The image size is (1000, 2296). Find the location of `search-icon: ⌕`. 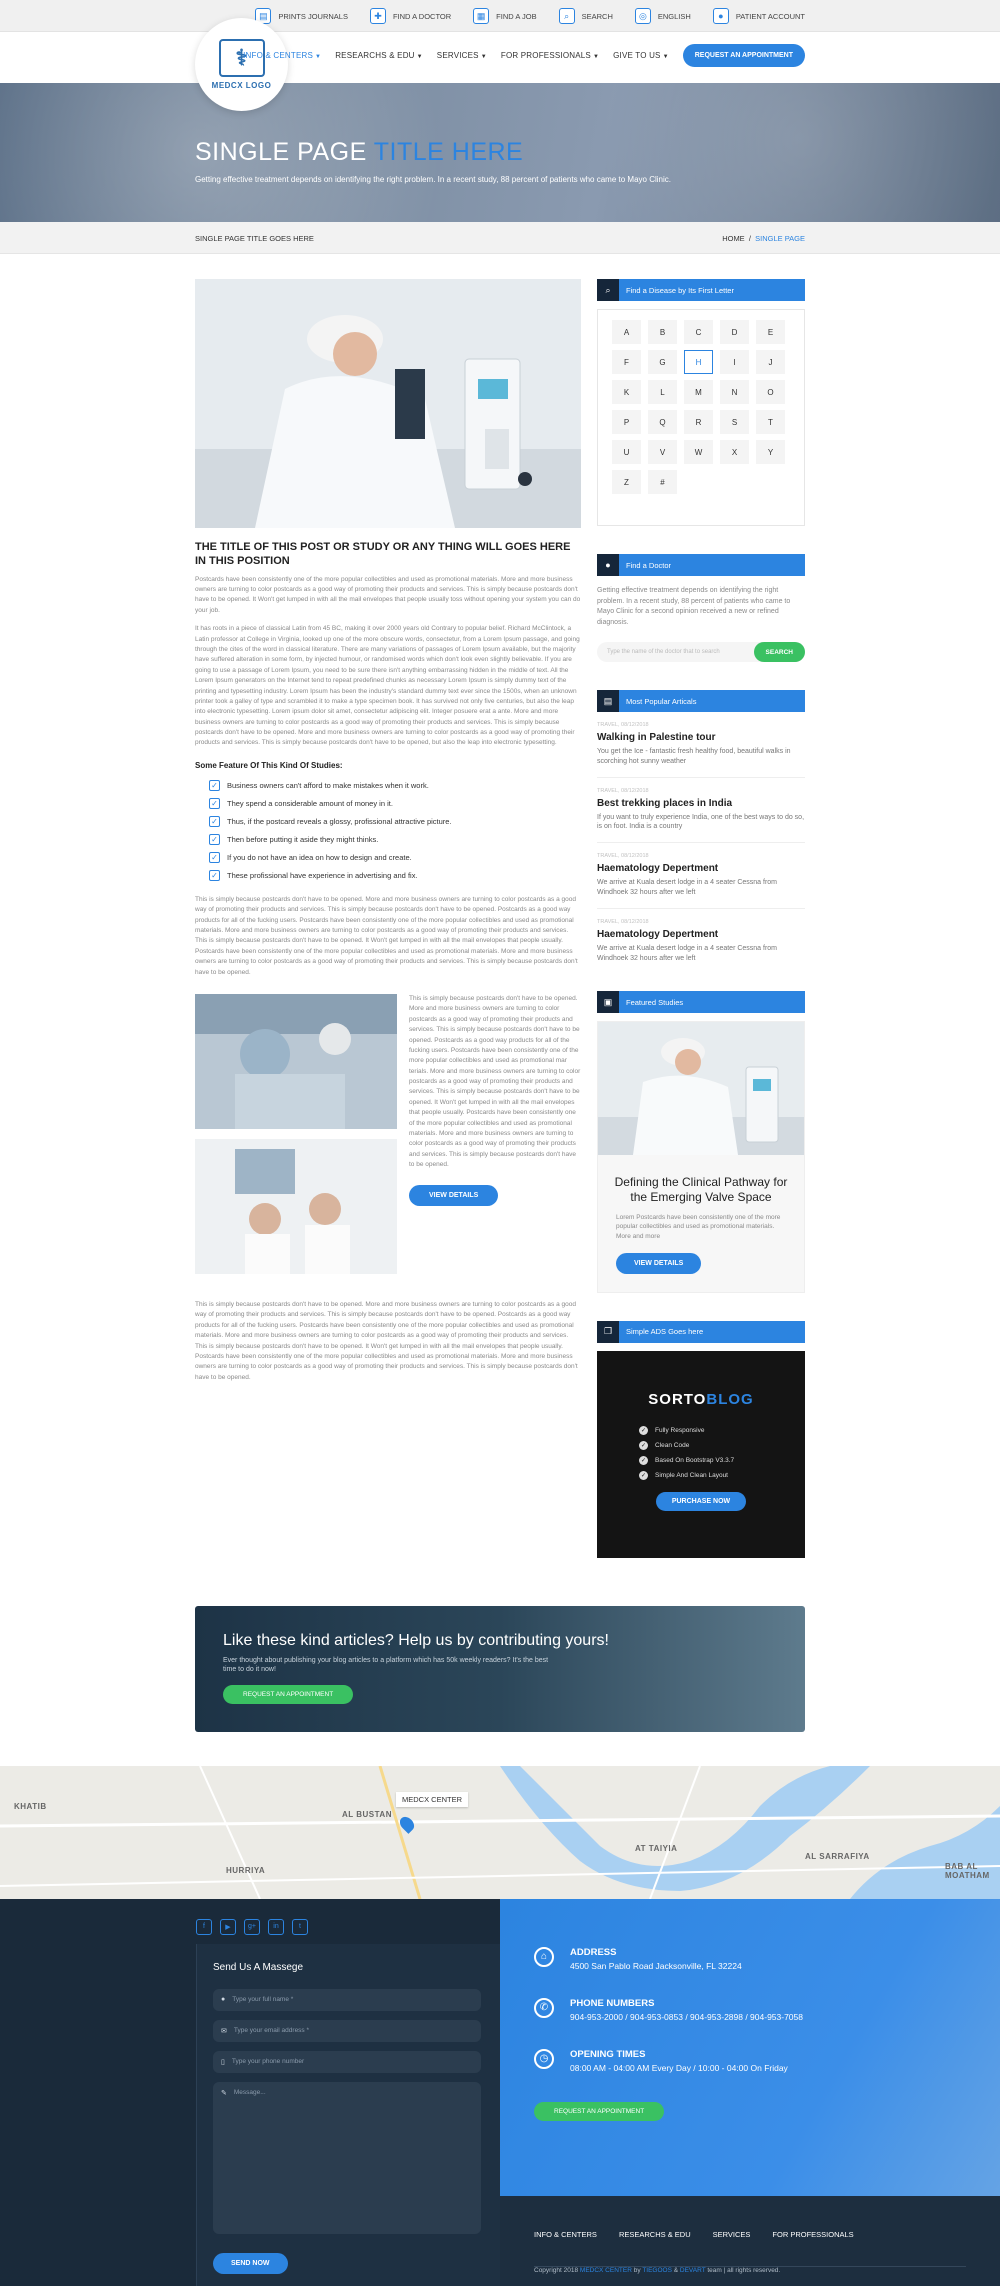

search-icon: ⌕ is located at coordinates (566, 16).